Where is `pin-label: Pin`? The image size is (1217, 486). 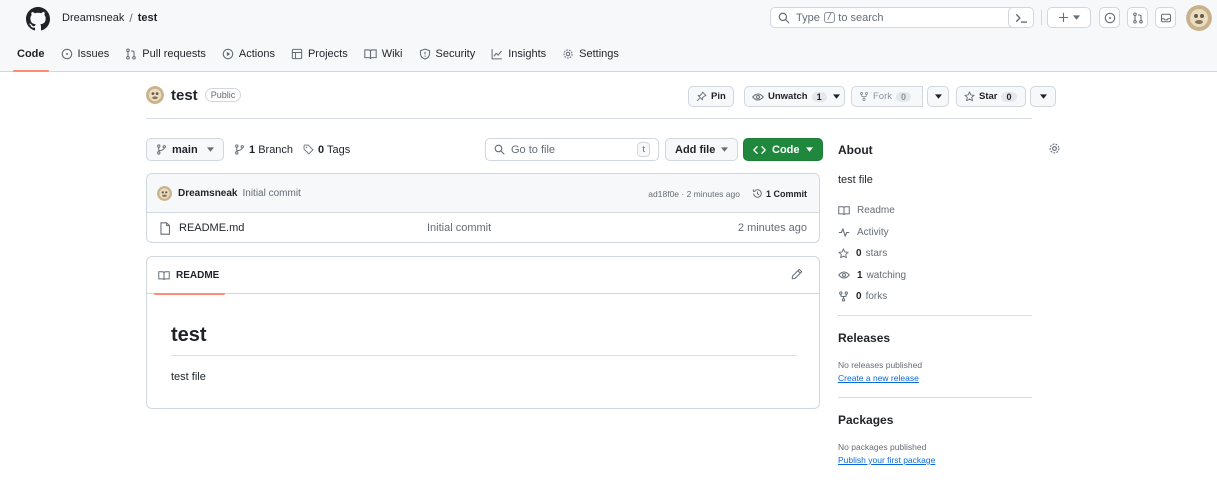
pin-label: Pin is located at coordinates (718, 96).